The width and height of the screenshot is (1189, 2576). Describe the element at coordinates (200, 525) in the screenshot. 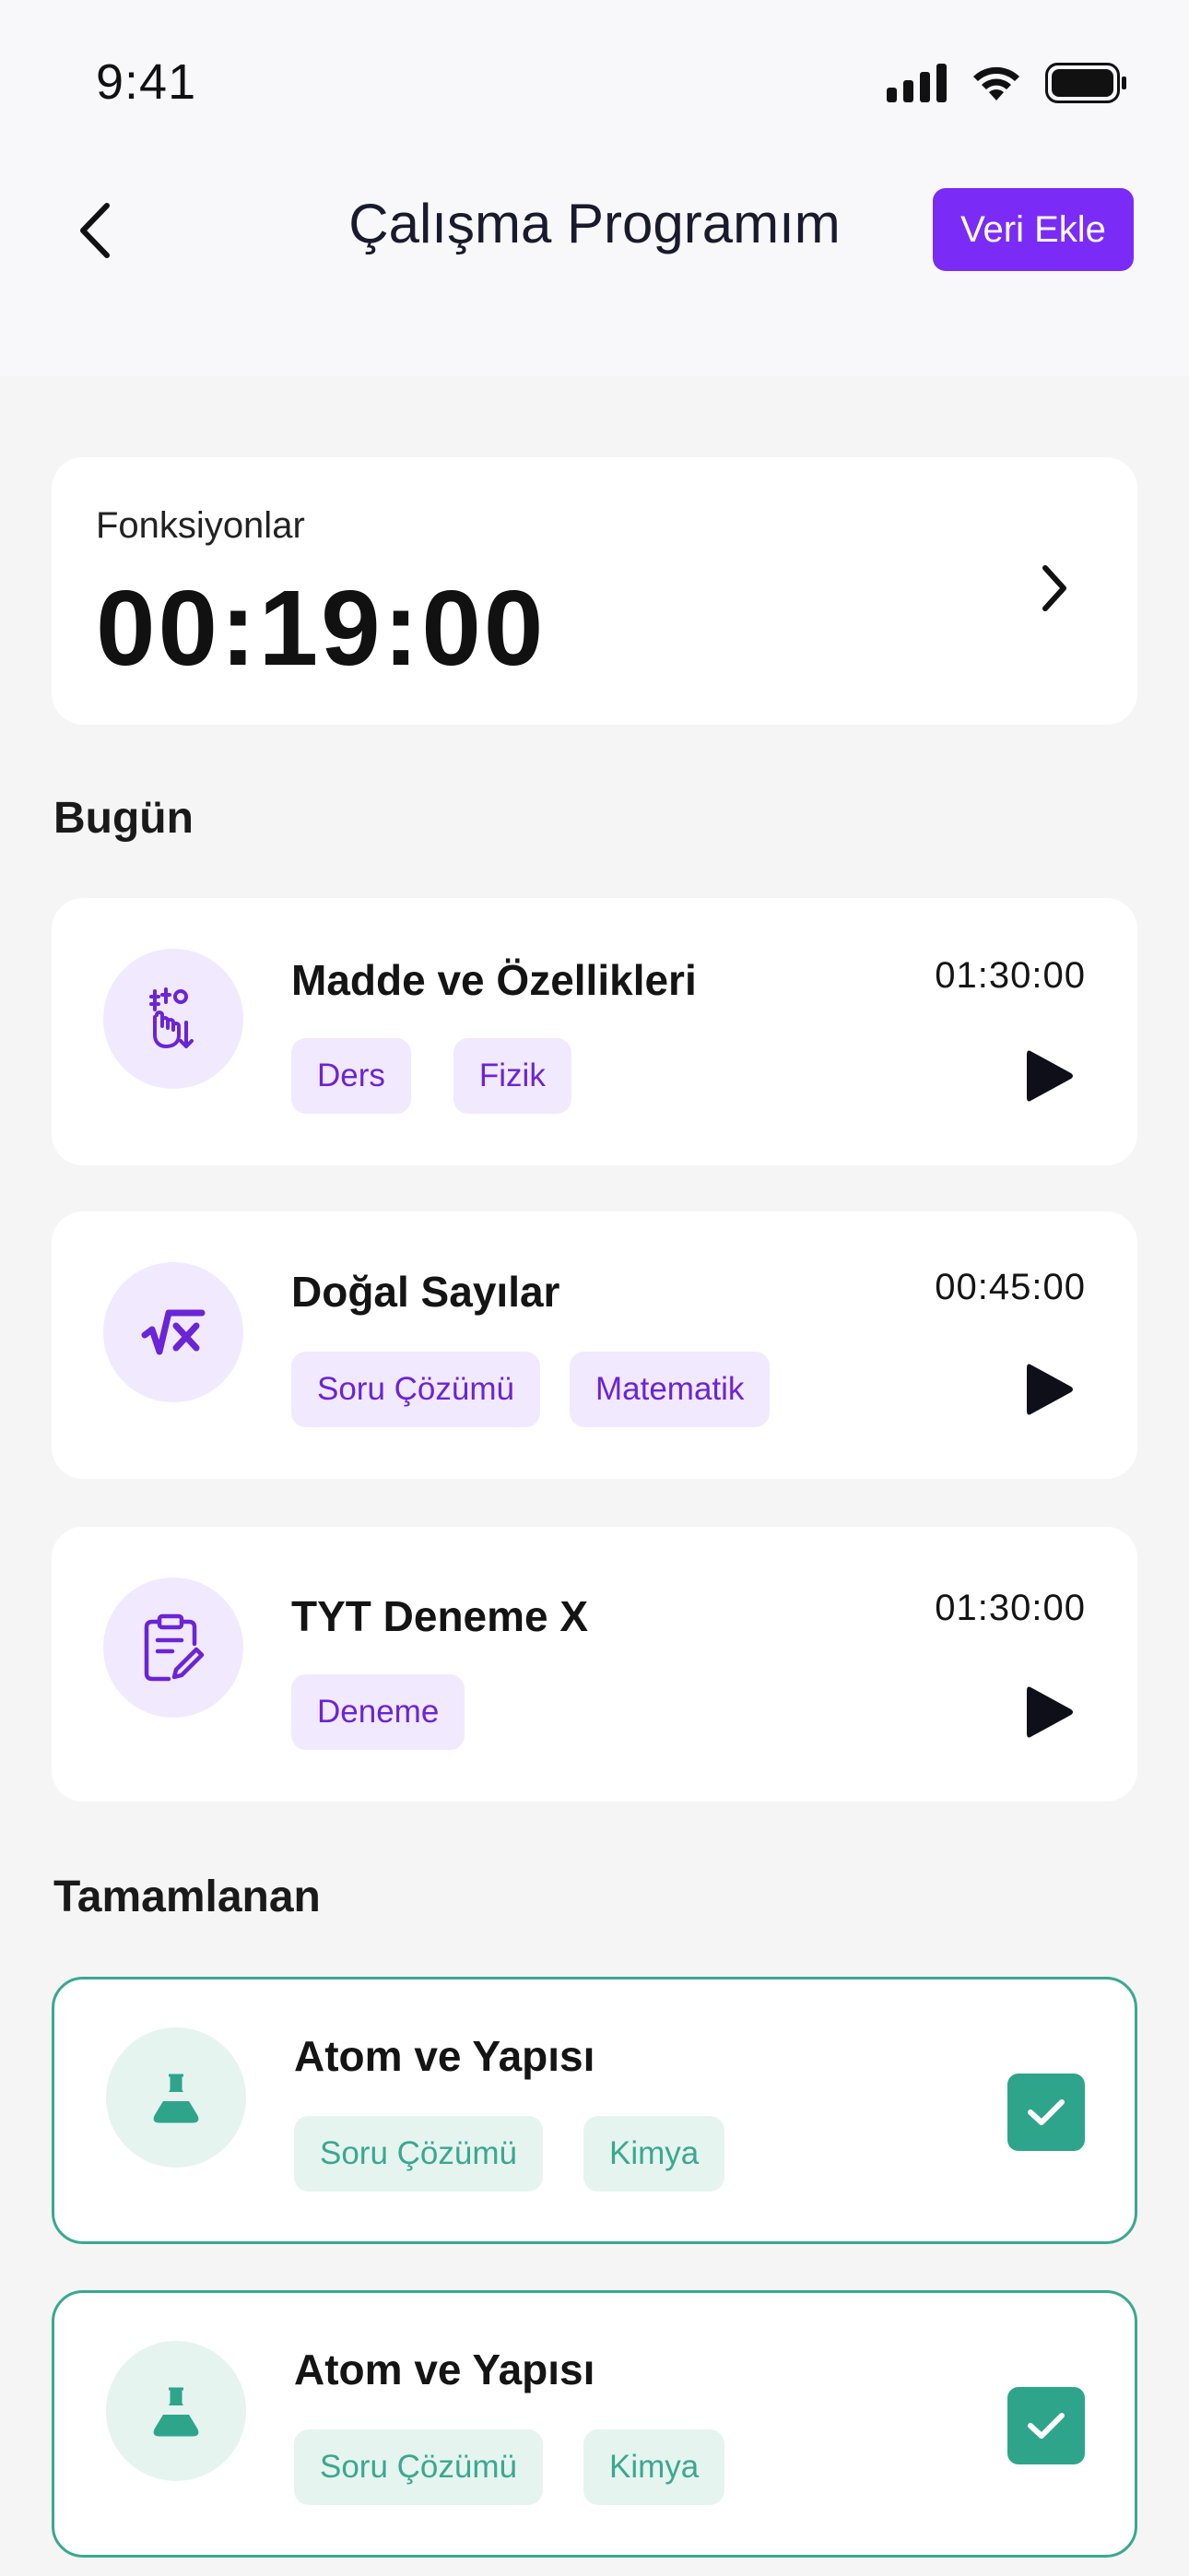

I see `timer-label: Fonksiyonlar` at that location.